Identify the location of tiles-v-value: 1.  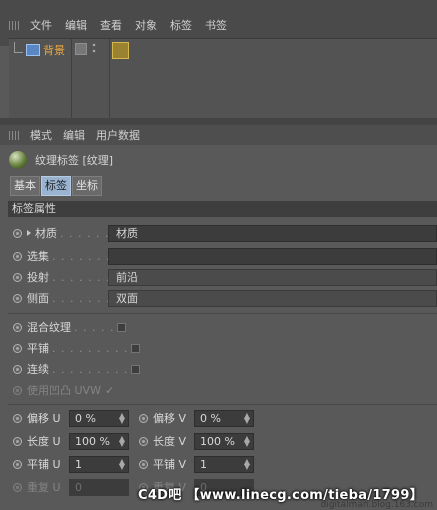
(203, 464).